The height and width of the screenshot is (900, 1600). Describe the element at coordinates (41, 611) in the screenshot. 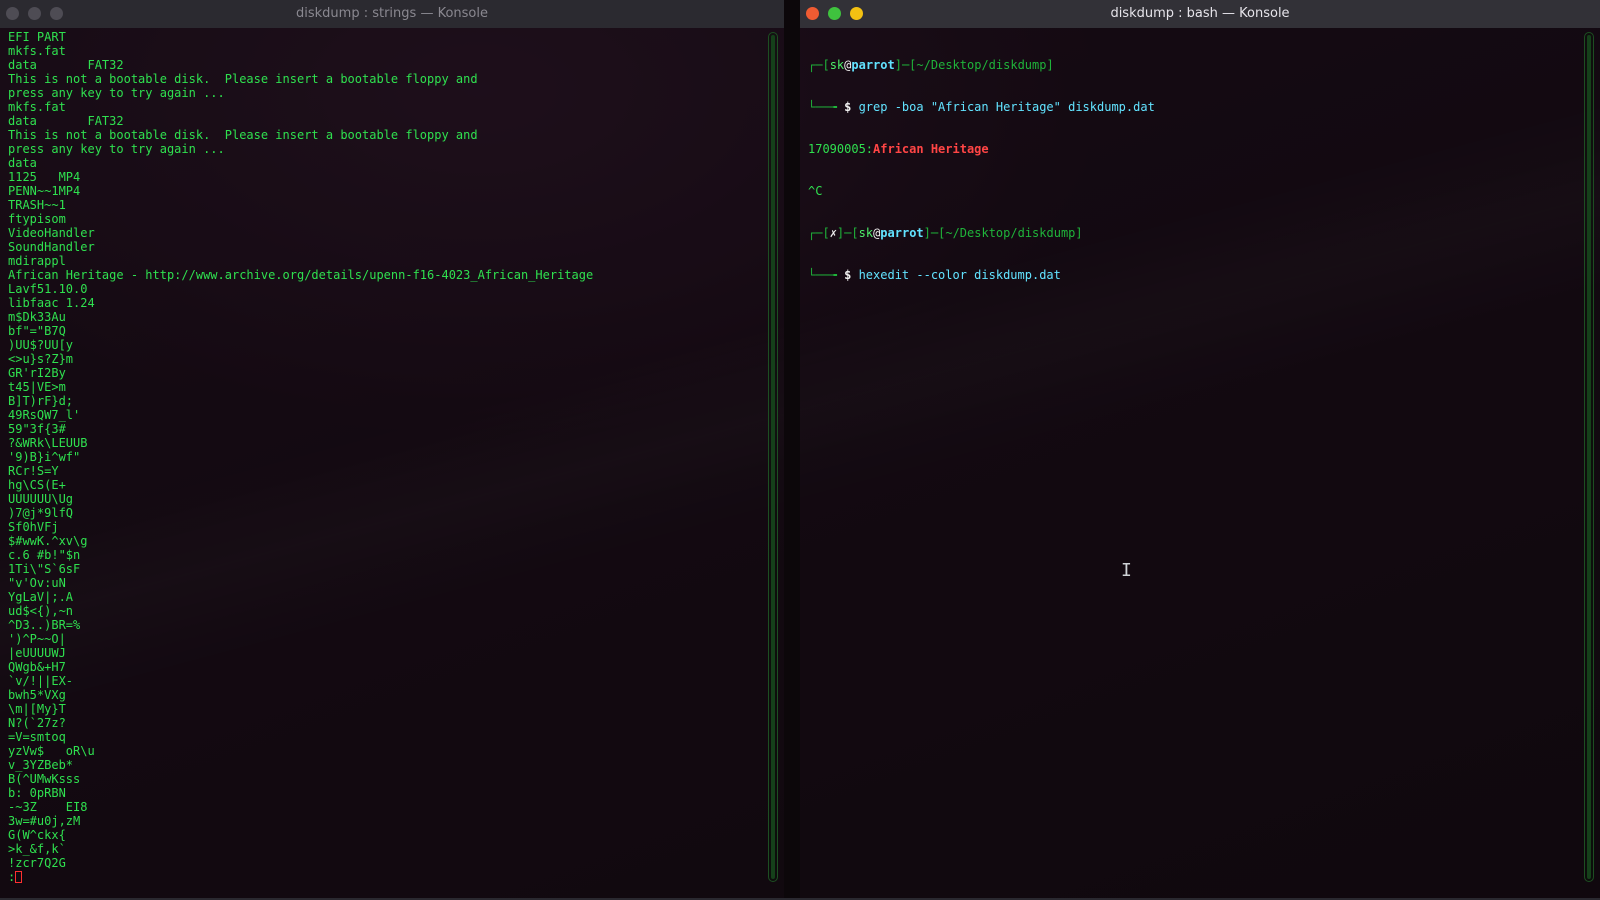

I see `output-line: ud$<{),~n` at that location.